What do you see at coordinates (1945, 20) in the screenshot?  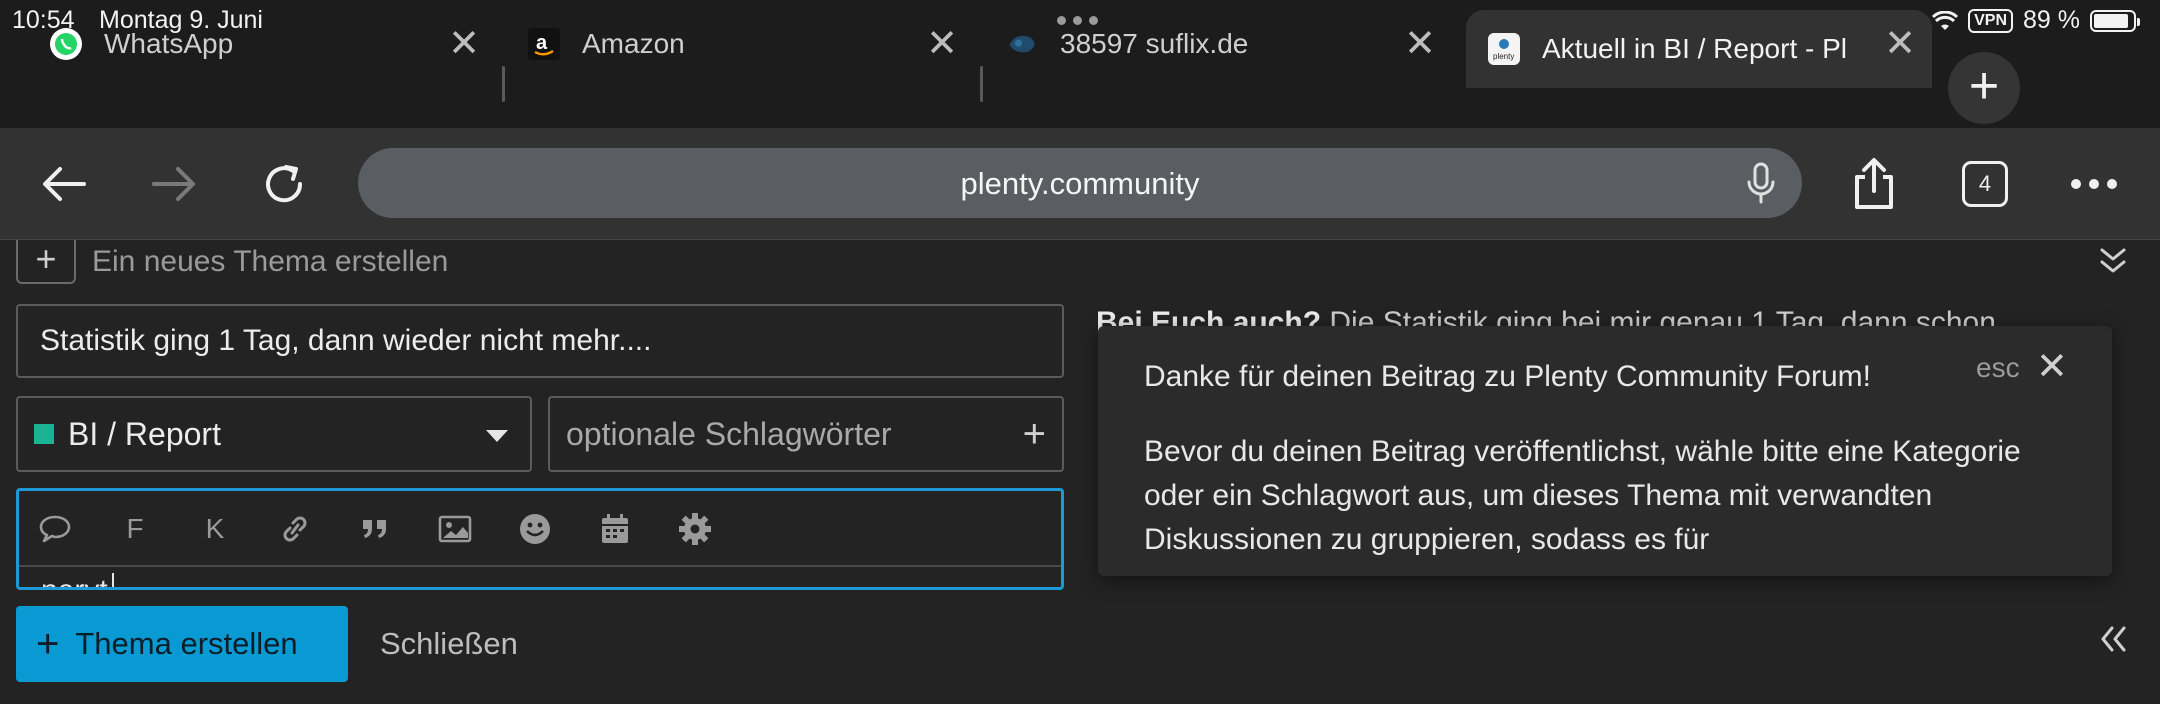 I see `wifi-icon` at bounding box center [1945, 20].